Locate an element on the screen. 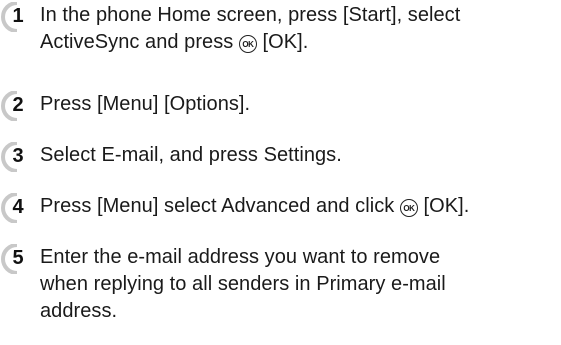 This screenshot has width=561, height=345. step-number-badge: 1 is located at coordinates (17, 17).